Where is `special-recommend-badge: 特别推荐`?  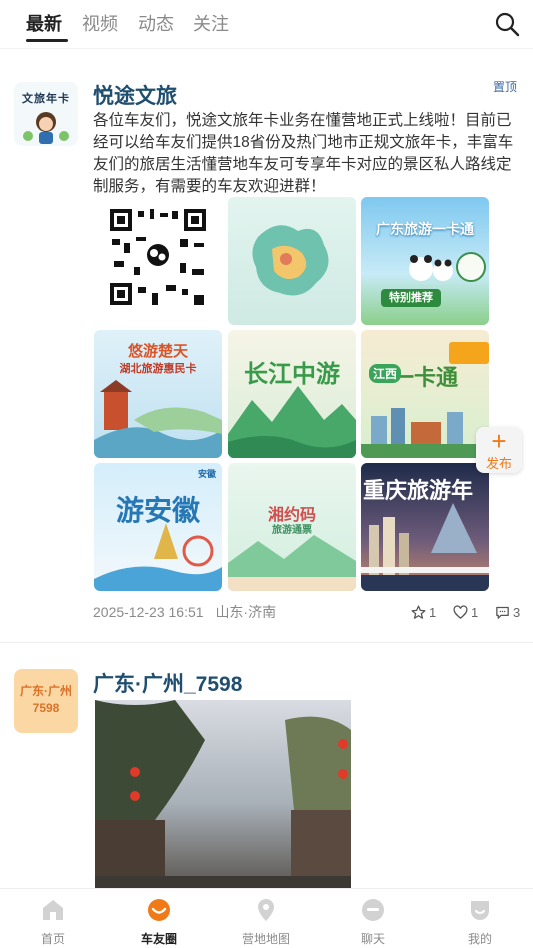
special-recommend-badge: 特别推荐 is located at coordinates (411, 298).